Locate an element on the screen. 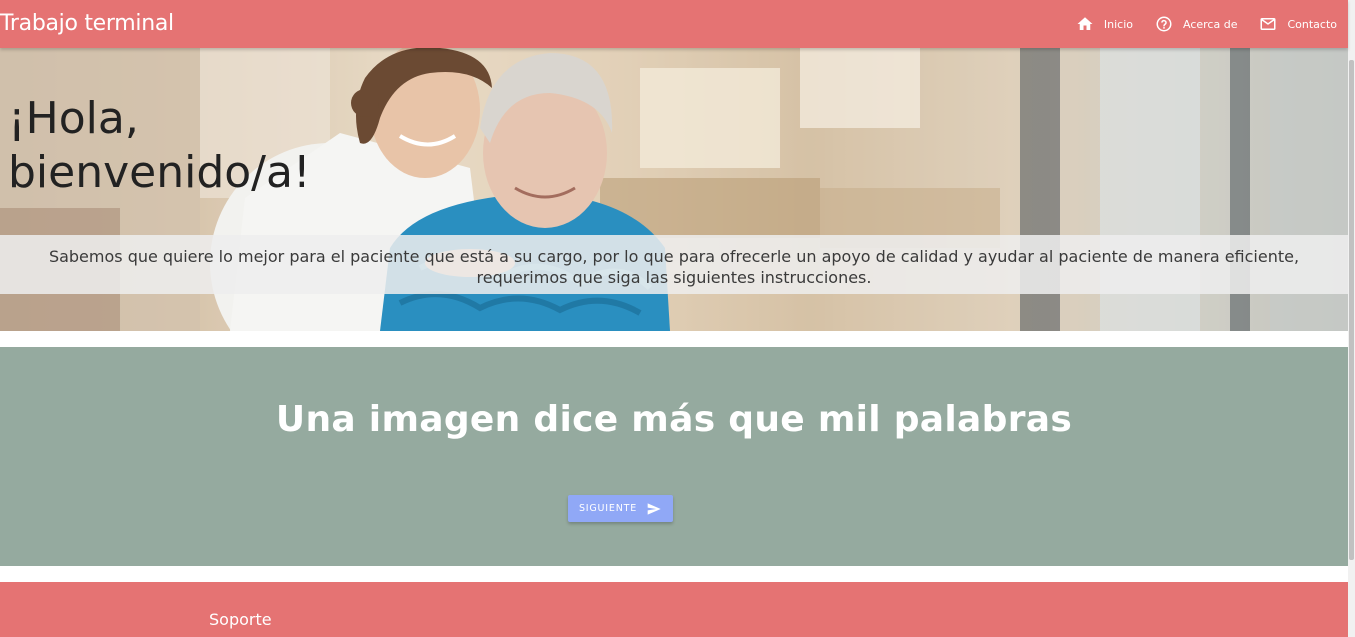 The height and width of the screenshot is (637, 1355). page-scrollbar is located at coordinates (1351, 318).